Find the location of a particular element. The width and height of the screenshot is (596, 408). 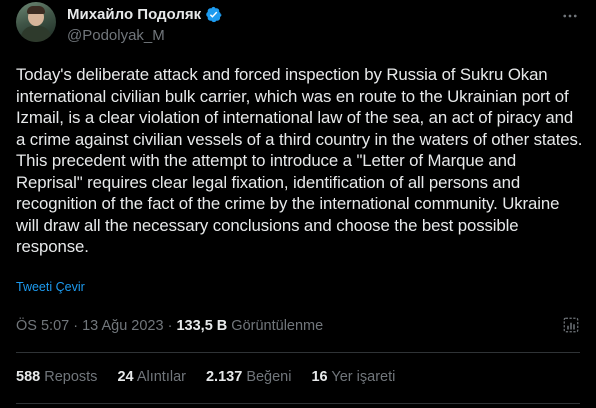

bookmarks-stat: 16 Yer işareti is located at coordinates (353, 377).